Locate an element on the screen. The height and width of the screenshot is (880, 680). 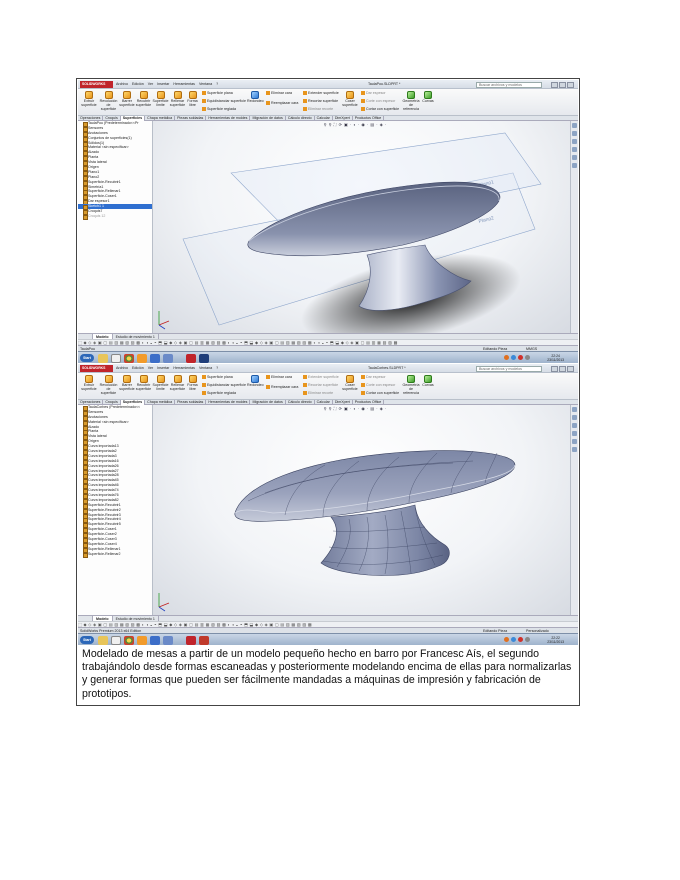
forma-libre-button: Forma libre is located at coordinates (192, 383).